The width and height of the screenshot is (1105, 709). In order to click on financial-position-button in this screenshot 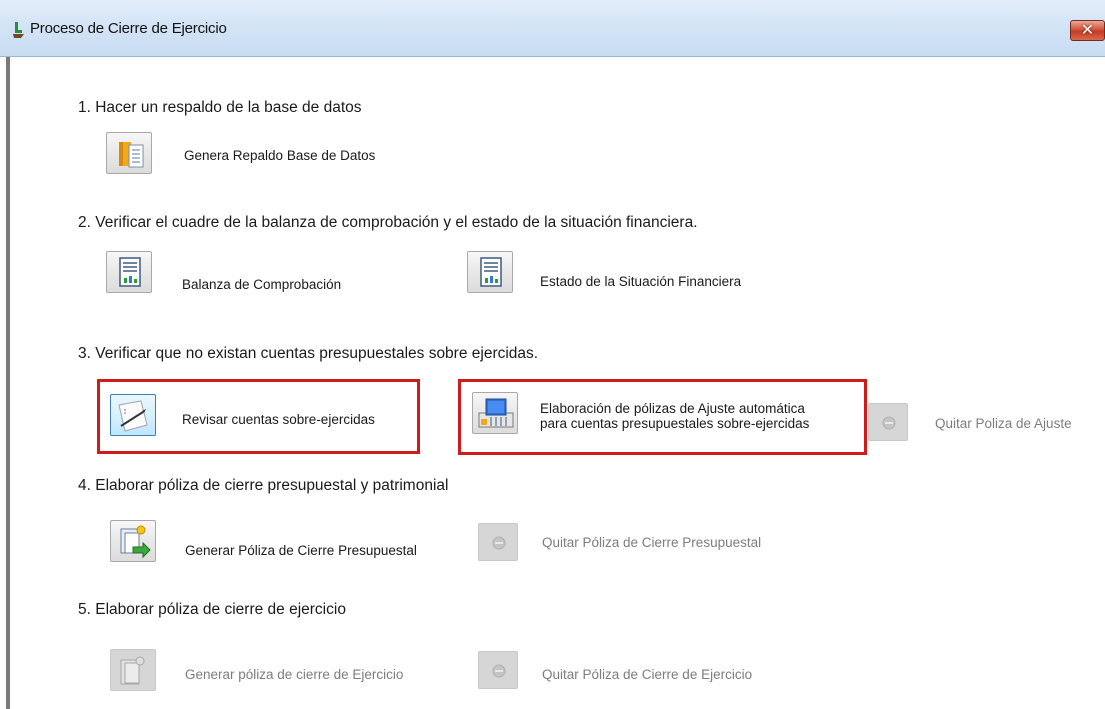, I will do `click(490, 272)`.